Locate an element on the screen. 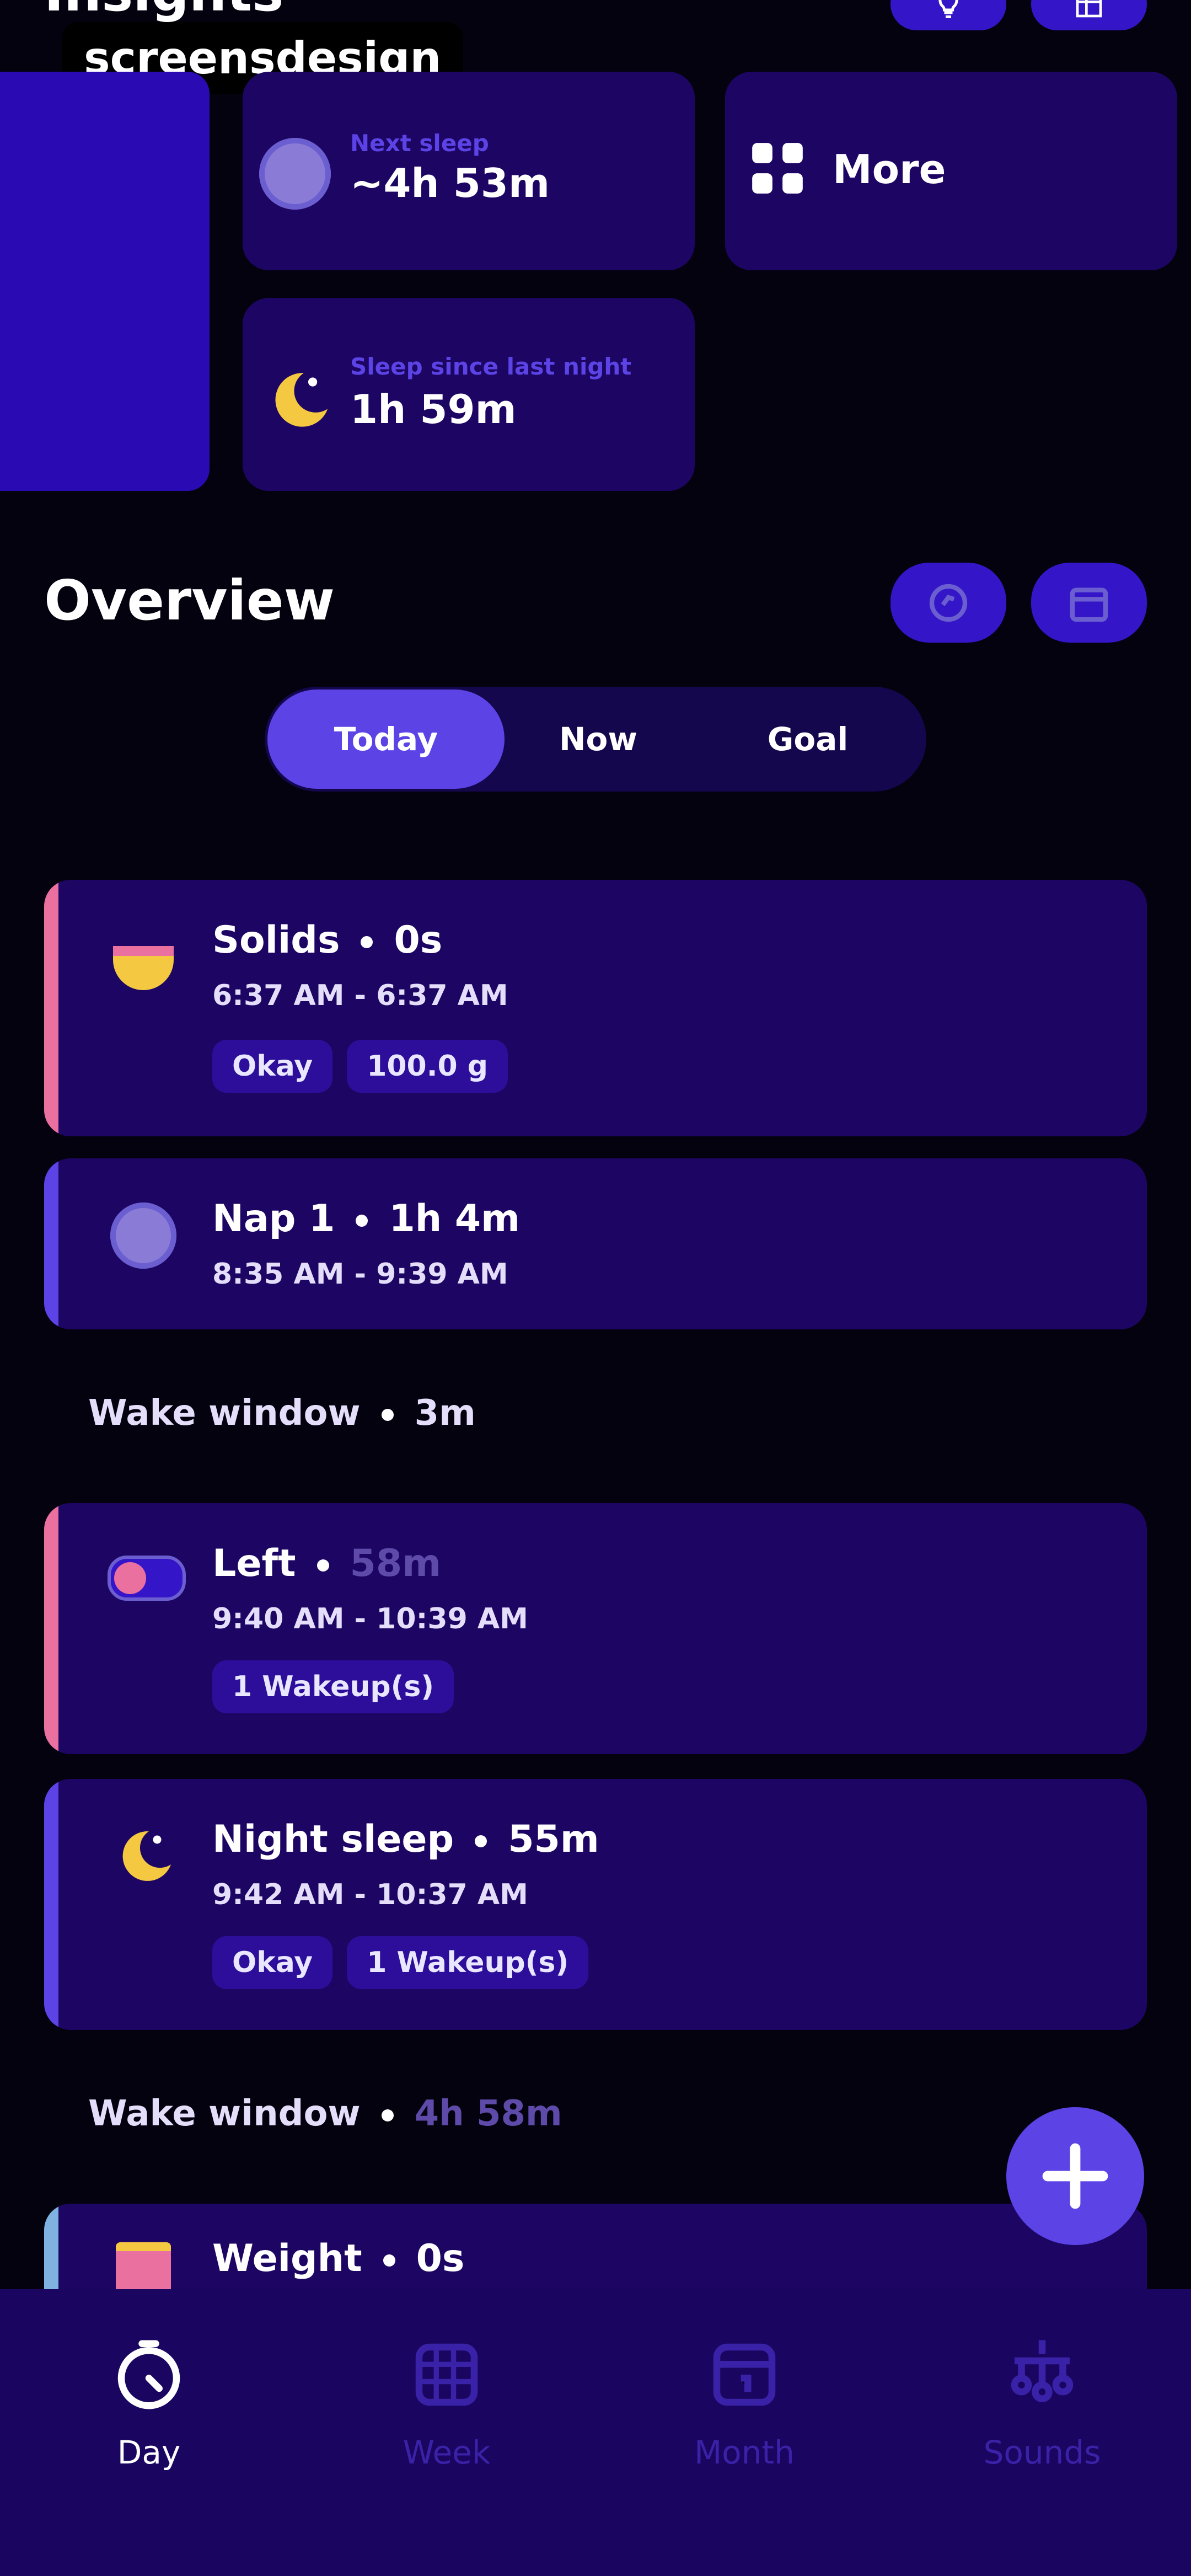 The height and width of the screenshot is (2576, 1191). wake-window: Wake window 4h 58m is located at coordinates (325, 2113).